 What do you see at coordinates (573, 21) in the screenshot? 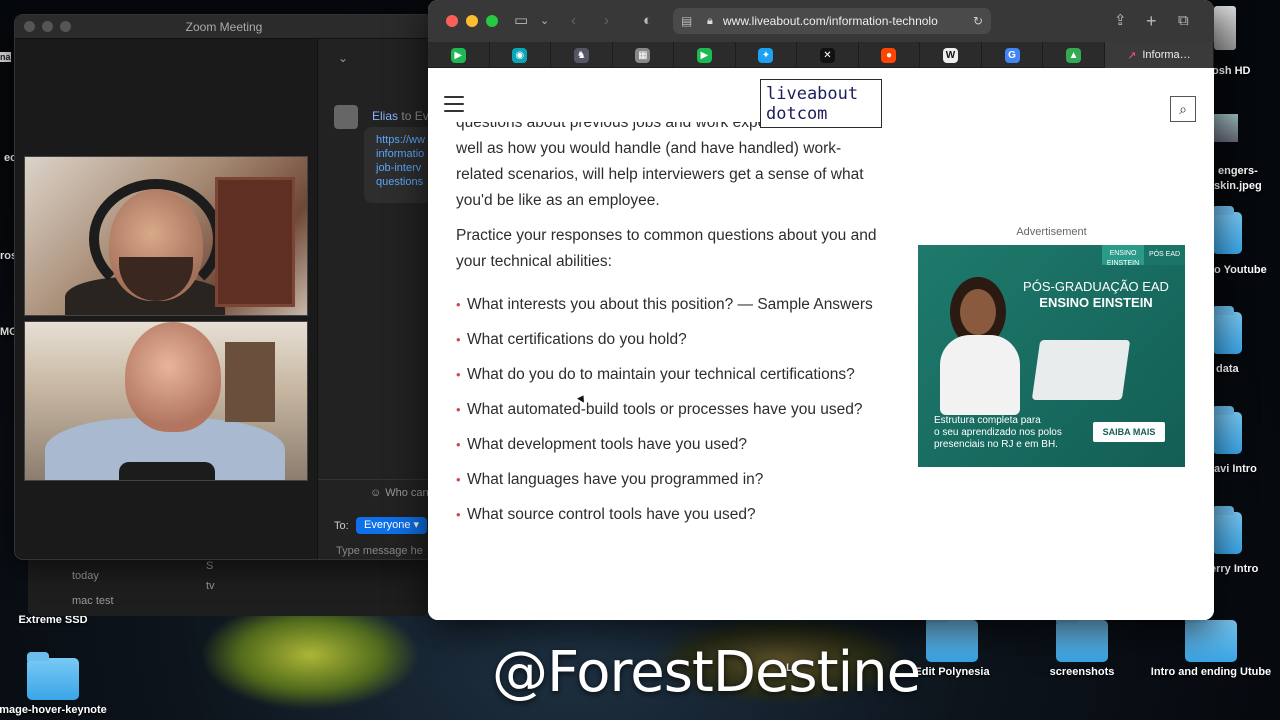
I see `back-icon: ‹` at bounding box center [573, 21].